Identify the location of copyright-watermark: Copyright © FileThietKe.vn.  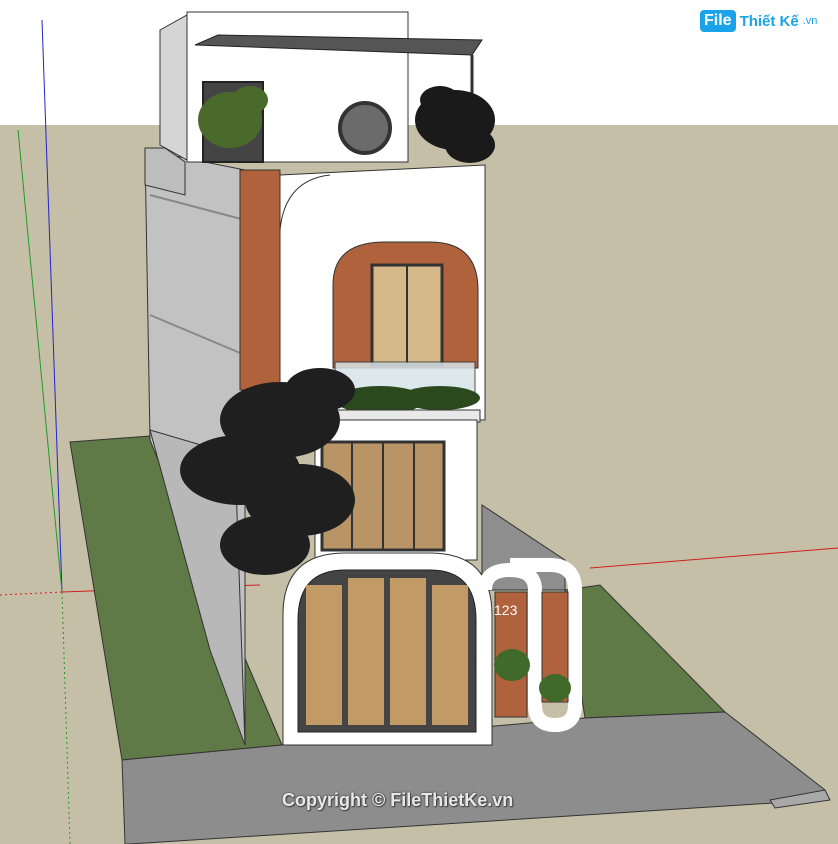
(398, 800).